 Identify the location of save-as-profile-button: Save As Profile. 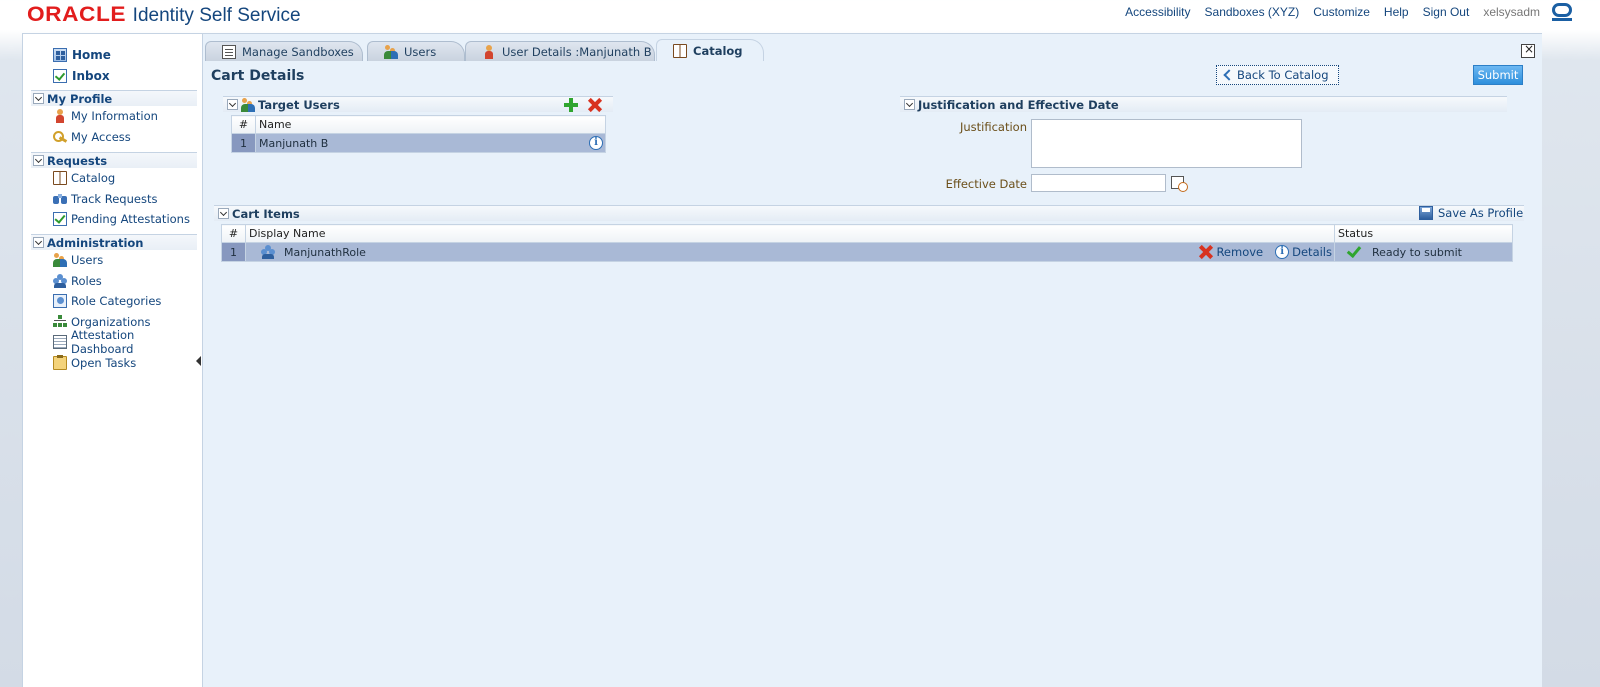
(1471, 213).